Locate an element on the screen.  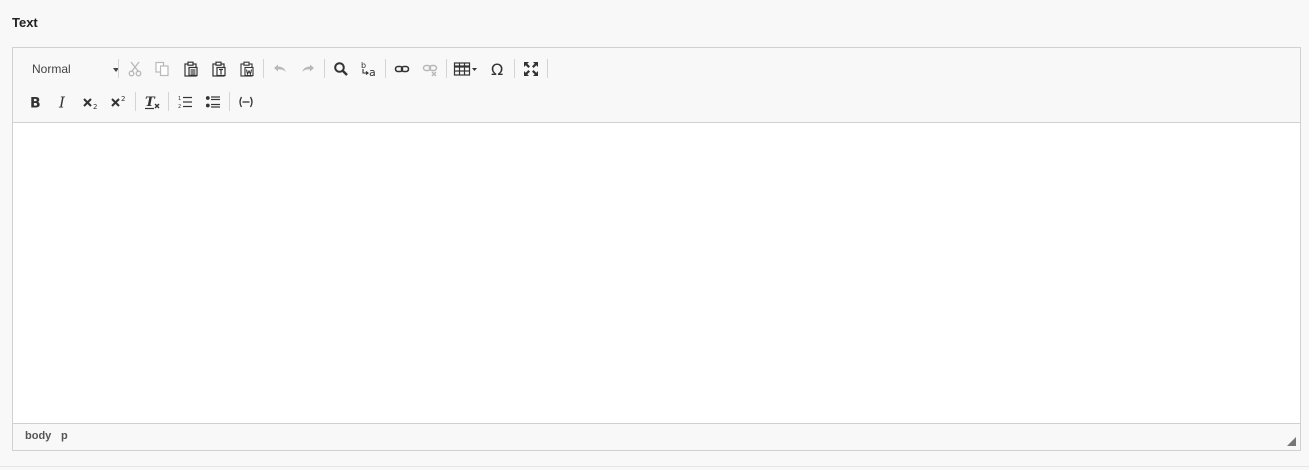
svg-text: Ω is located at coordinates (497, 69).